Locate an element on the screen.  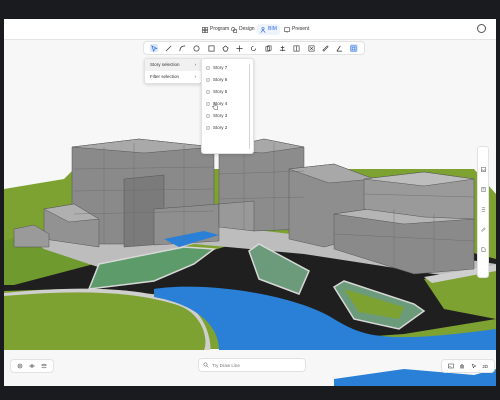
hand-cursor-icon is located at coordinates (215, 106).